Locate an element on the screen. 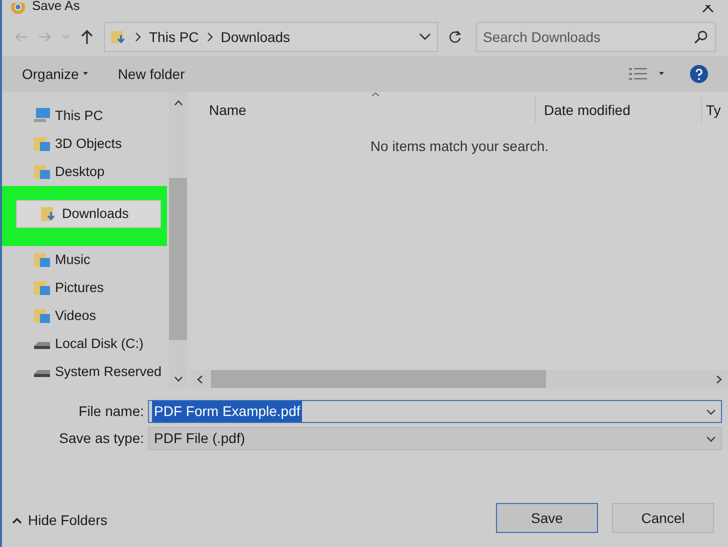 The width and height of the screenshot is (728, 547). chevron-down-icon is located at coordinates (178, 379).